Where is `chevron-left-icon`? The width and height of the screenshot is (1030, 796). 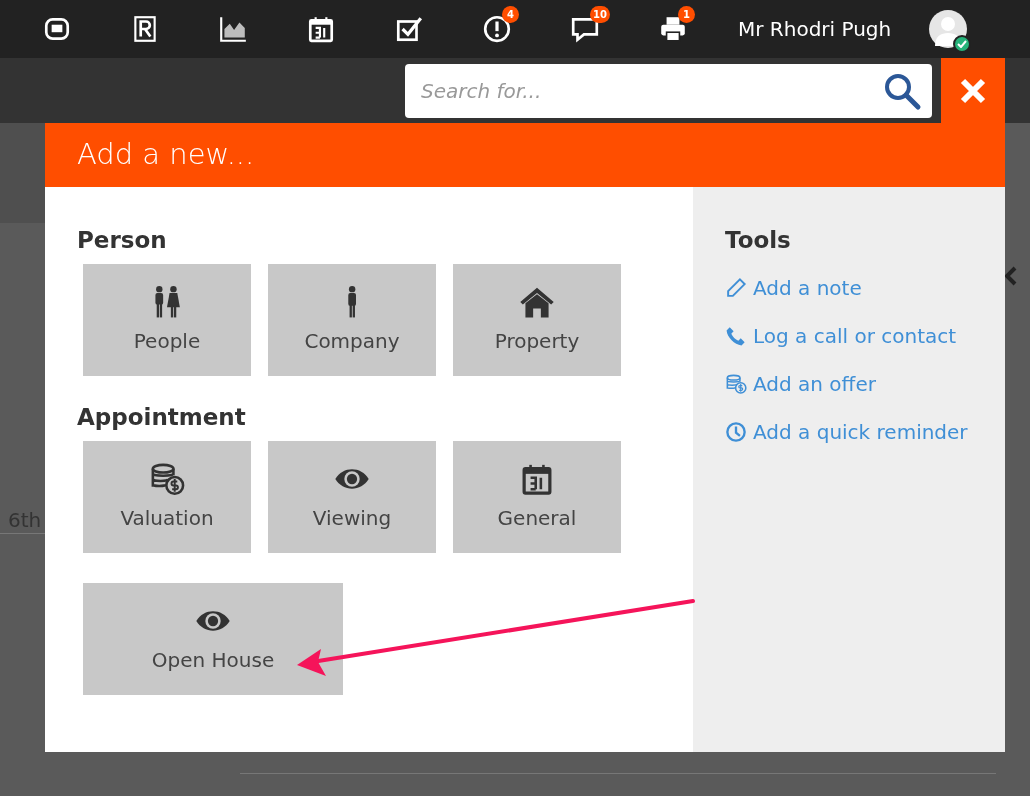
chevron-left-icon is located at coordinates (1011, 276).